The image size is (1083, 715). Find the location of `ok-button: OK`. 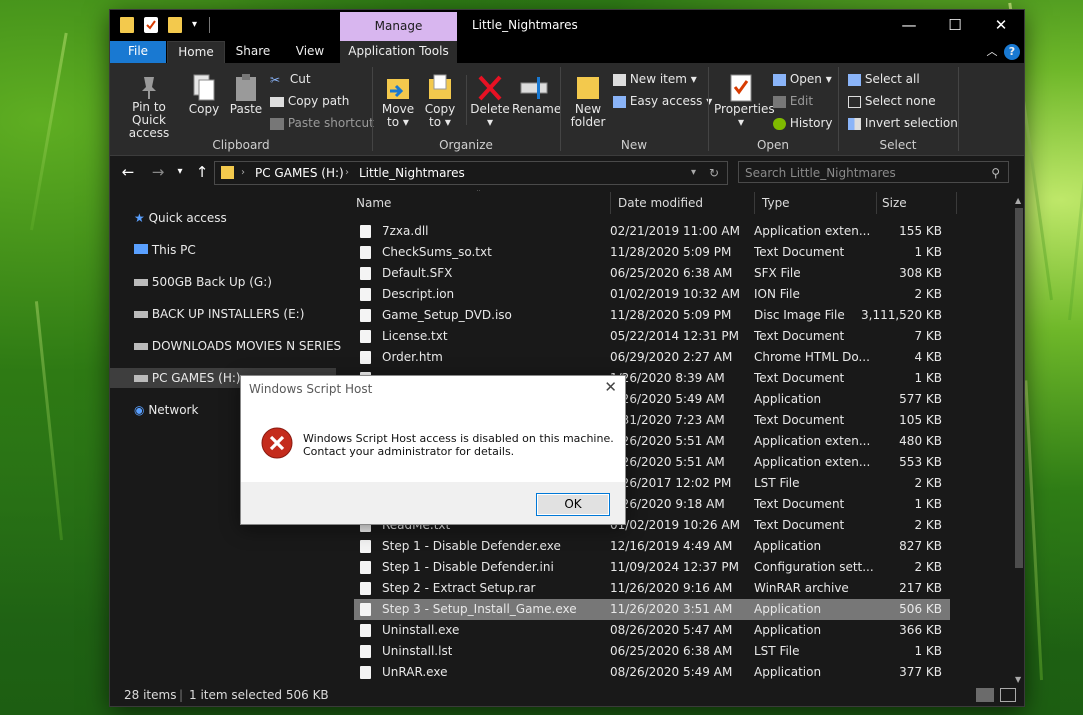

ok-button: OK is located at coordinates (573, 504).